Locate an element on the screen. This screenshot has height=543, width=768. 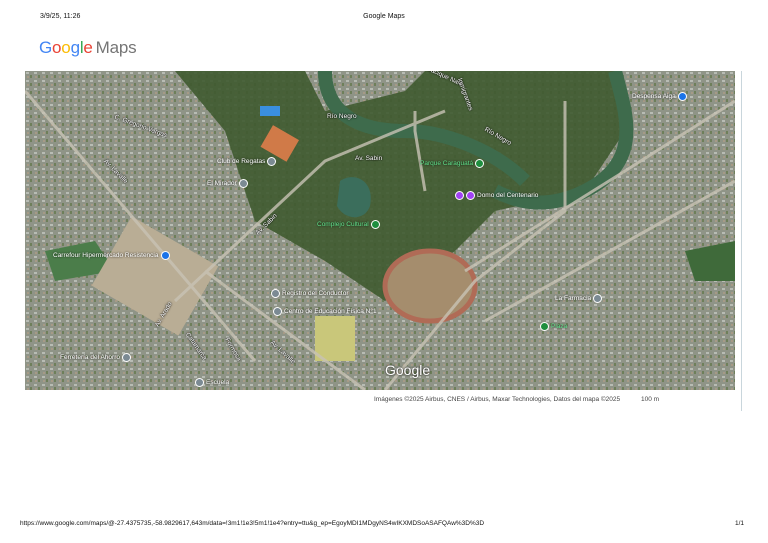
poi-parque: Parque Caraguatá is located at coordinates (452, 163).